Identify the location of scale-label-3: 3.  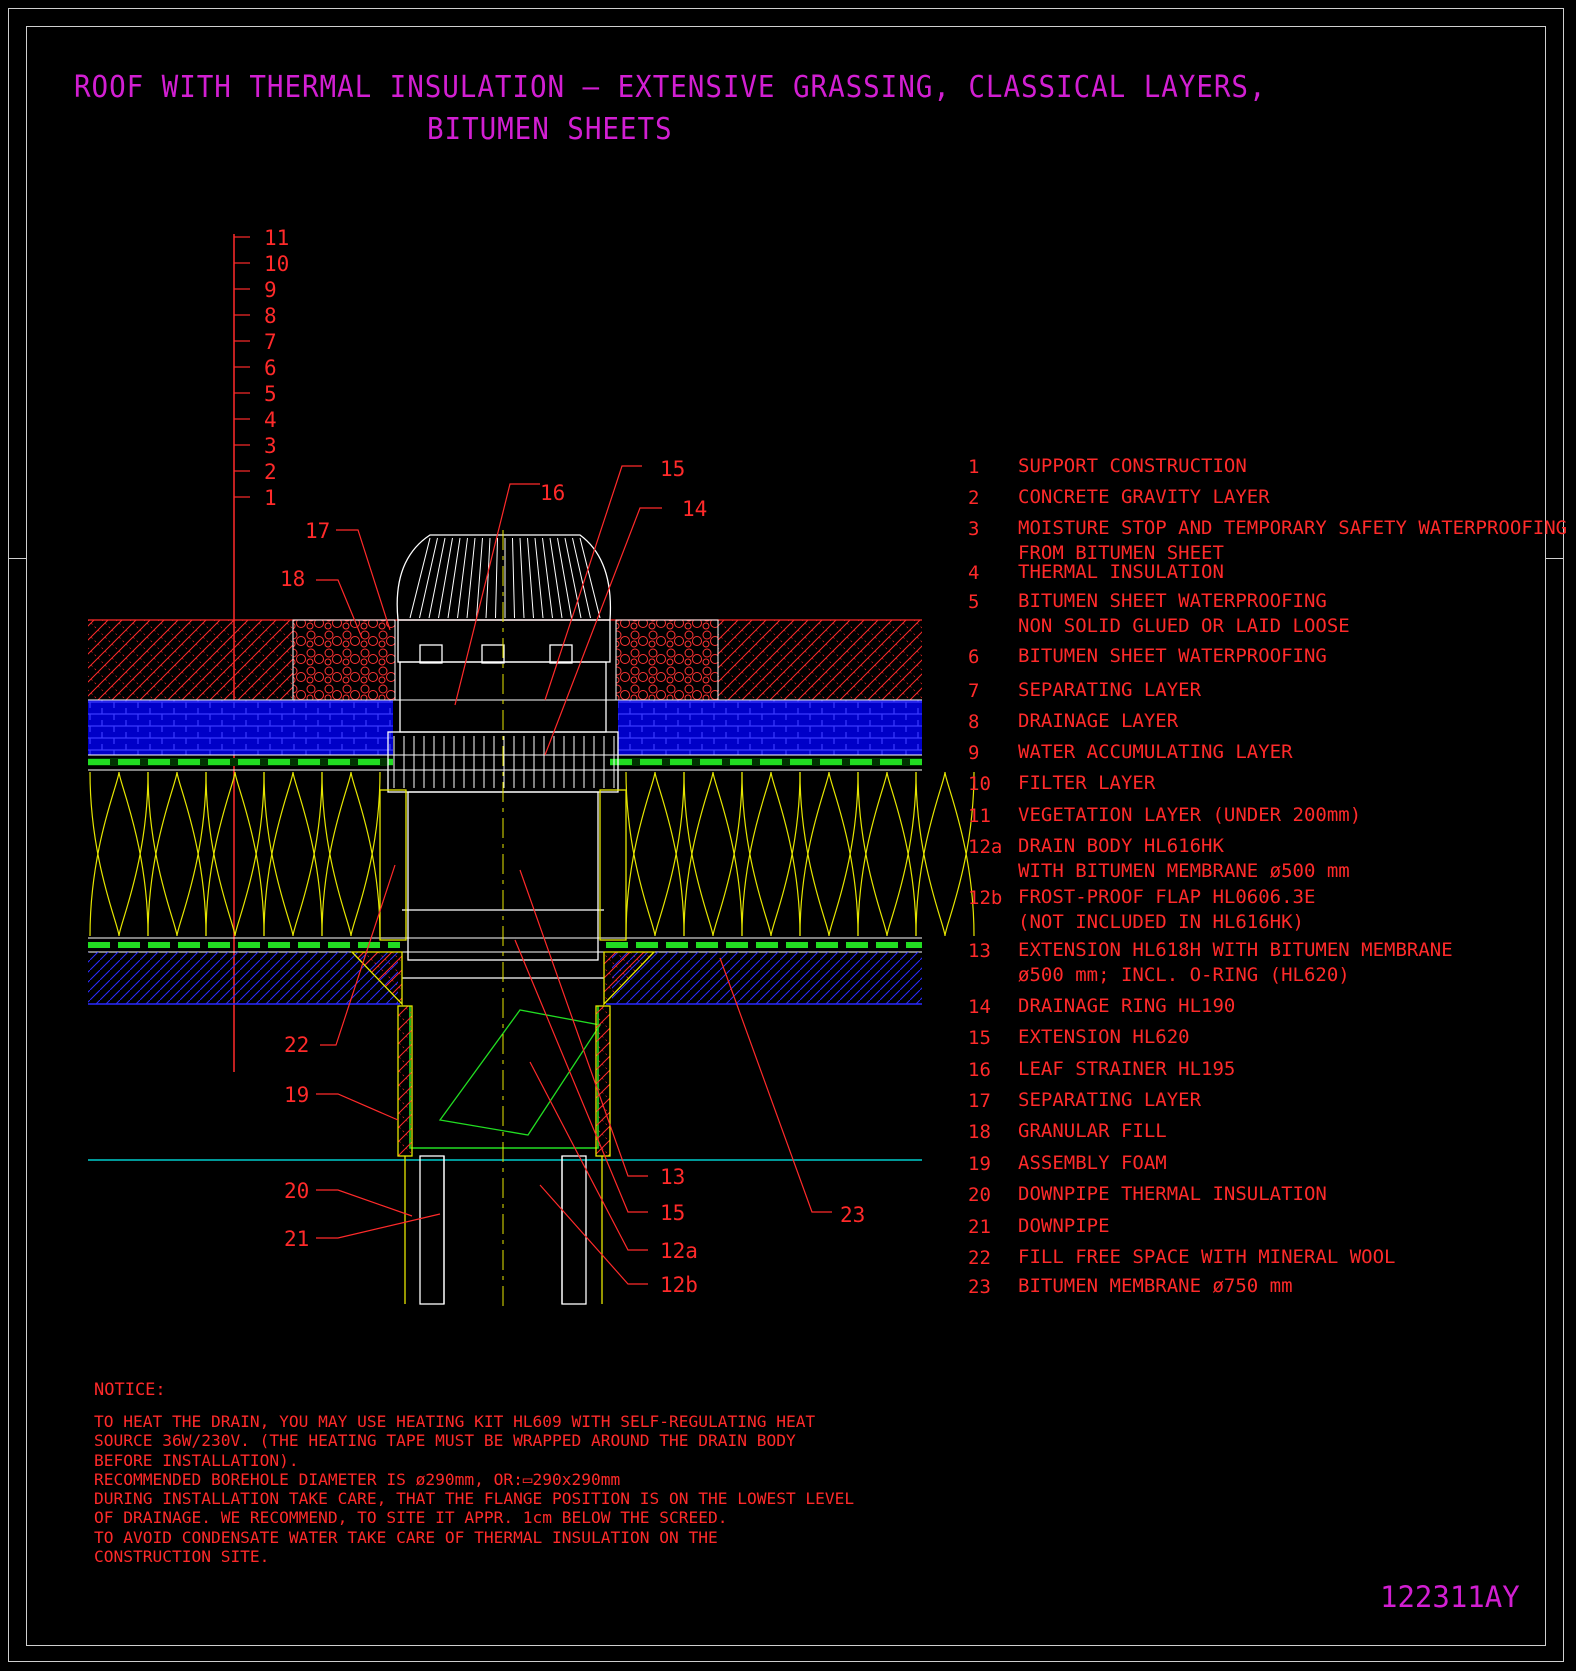
(270, 446).